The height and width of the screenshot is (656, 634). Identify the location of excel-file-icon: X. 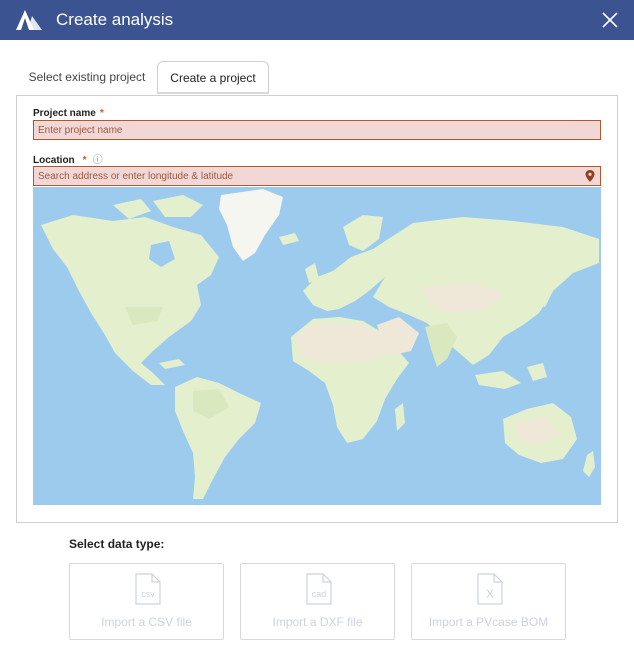
(490, 589).